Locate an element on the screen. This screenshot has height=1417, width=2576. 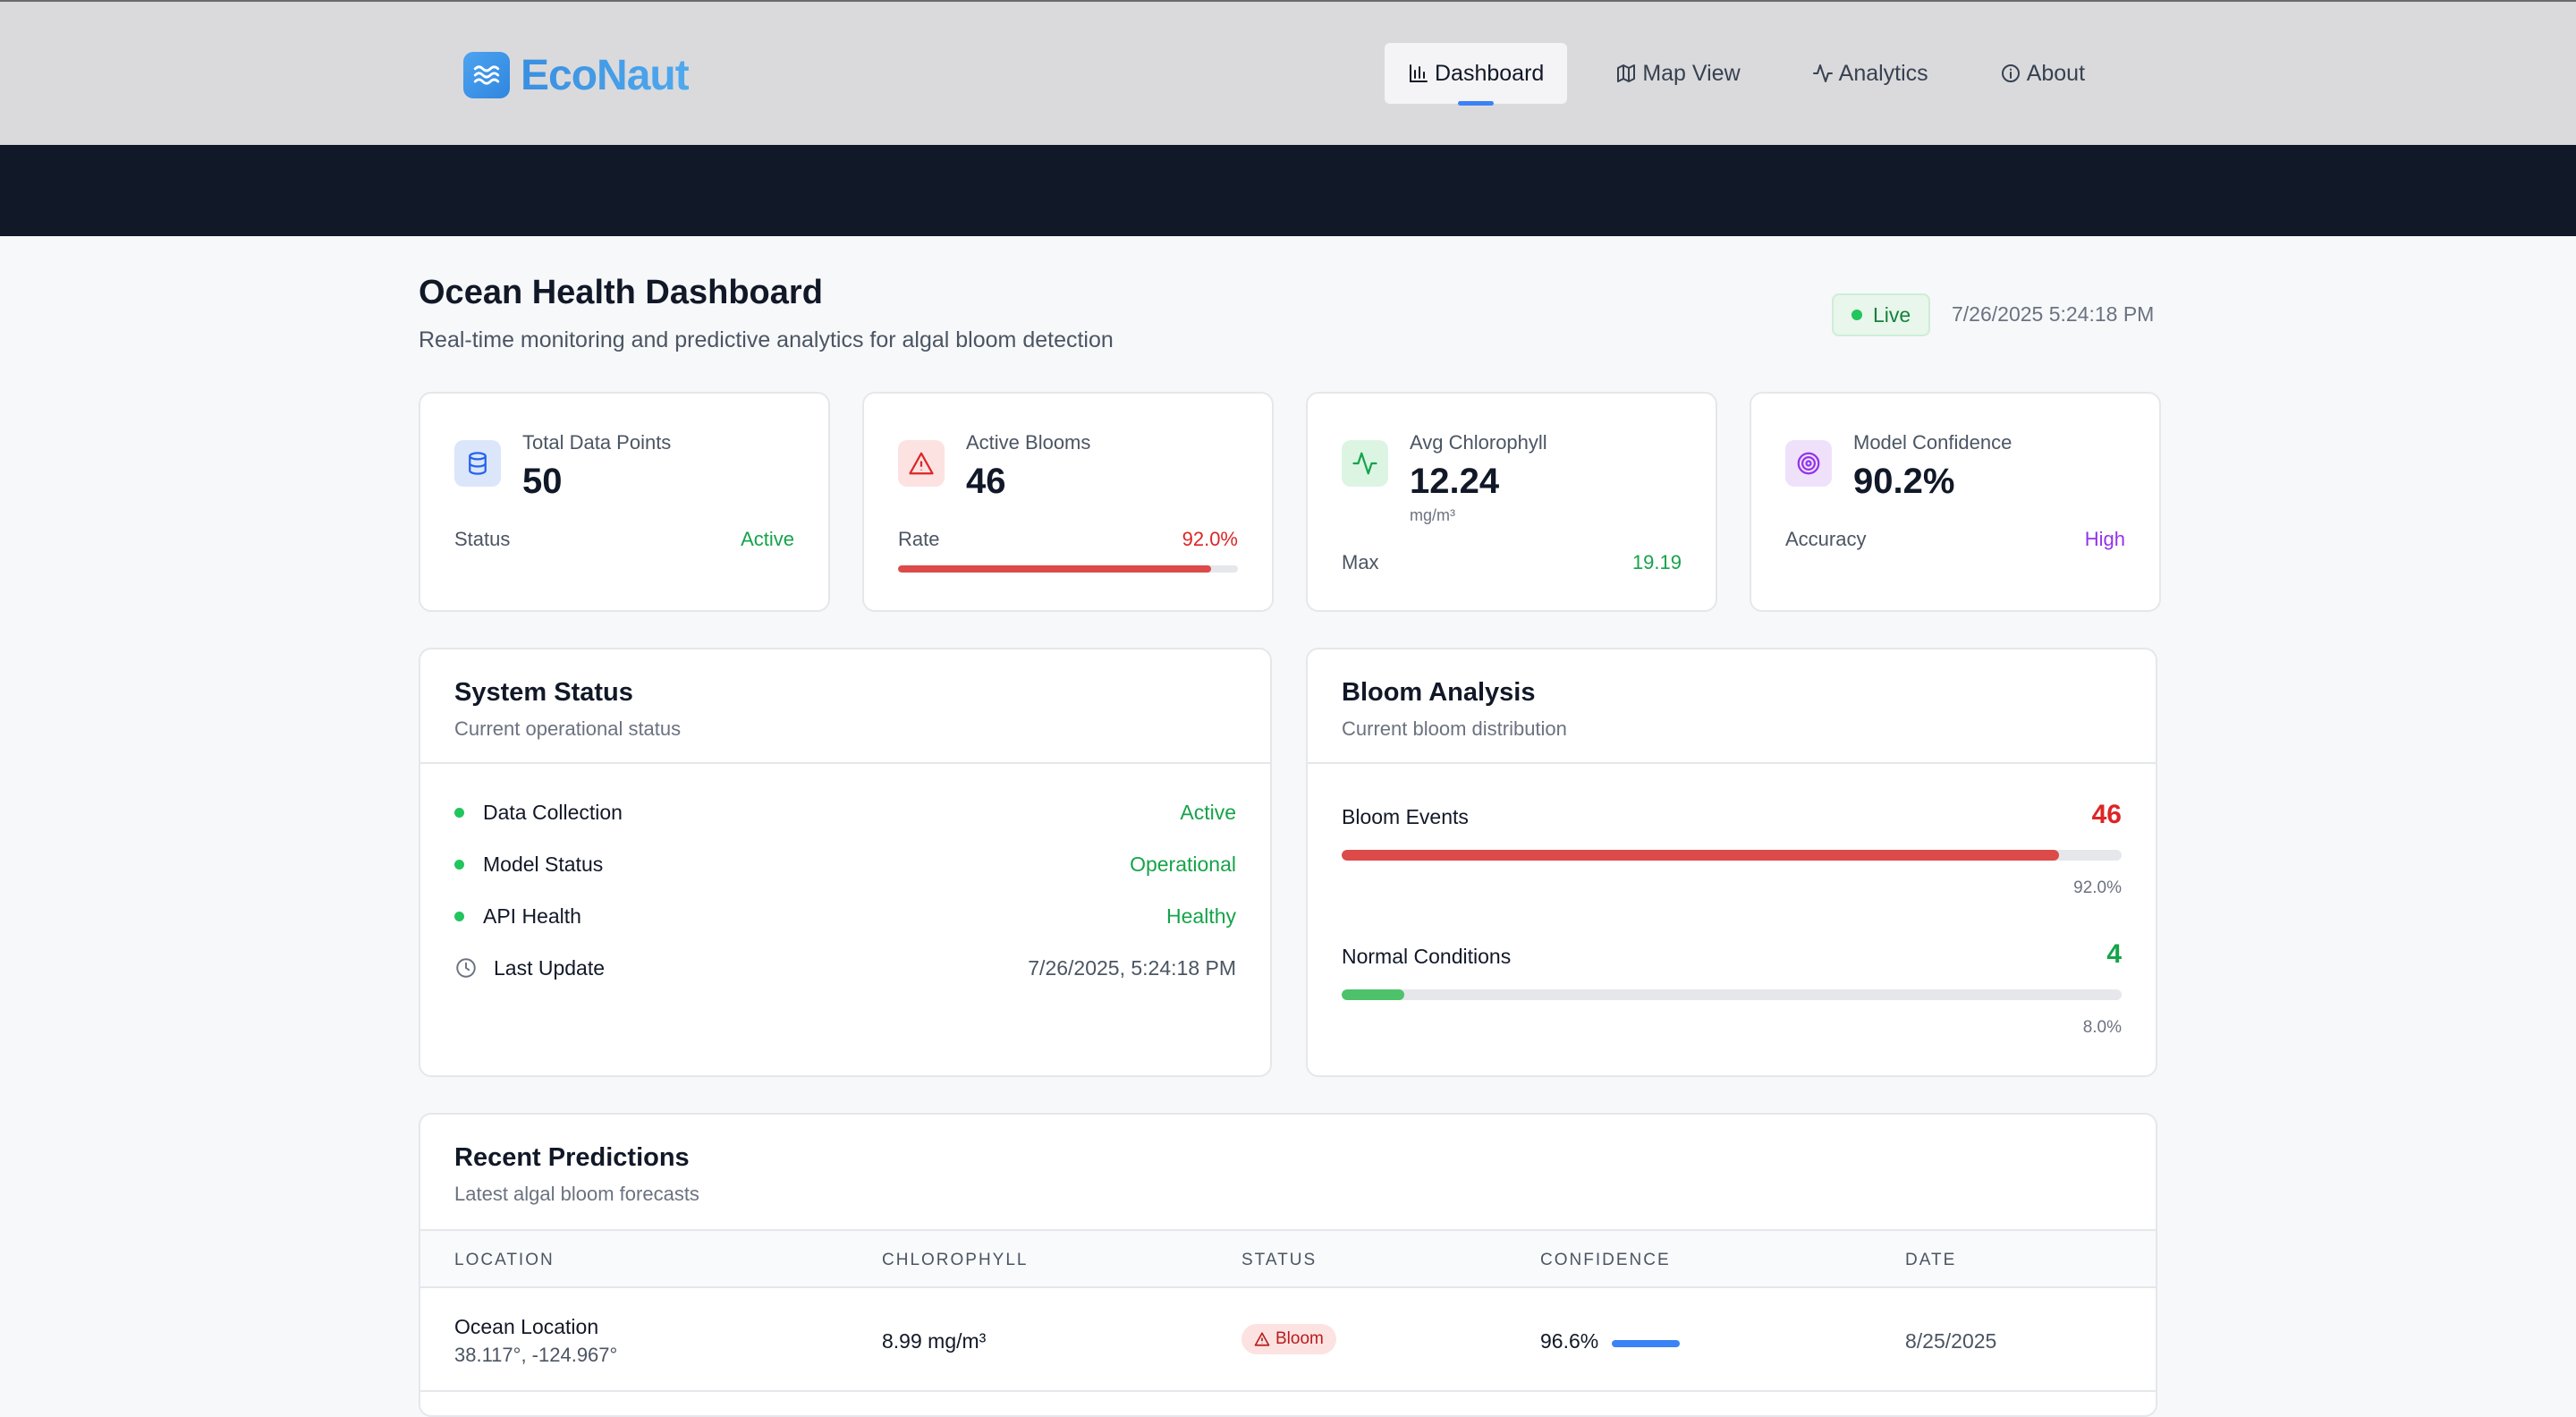
info-icon is located at coordinates (2010, 73).